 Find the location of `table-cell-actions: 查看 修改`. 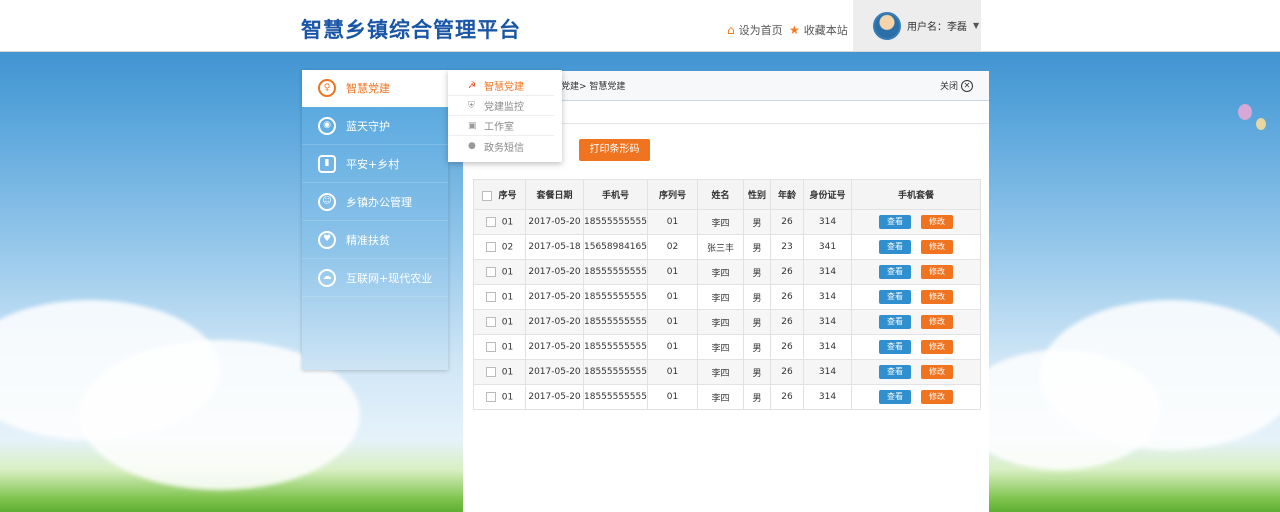

table-cell-actions: 查看 修改 is located at coordinates (916, 322).